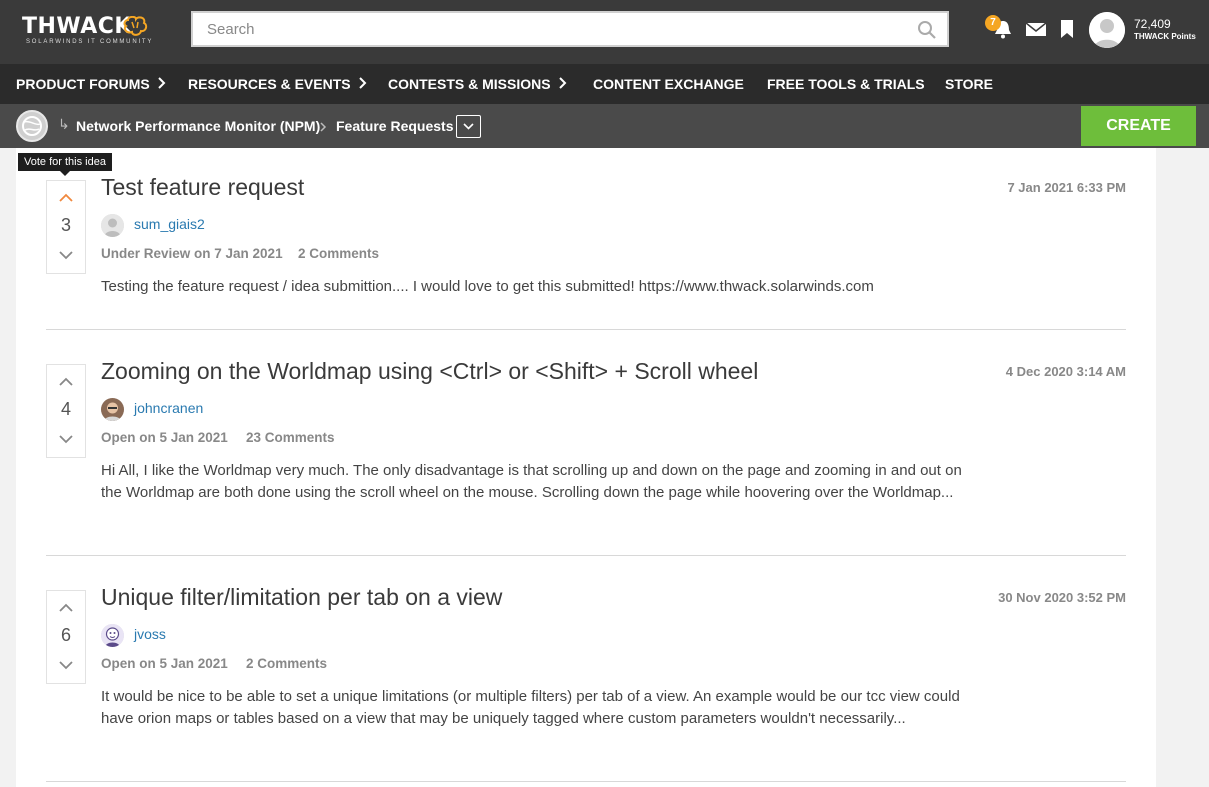  I want to click on nav-contests-missions: CONTESTS & MISSIONS, so click(477, 84).